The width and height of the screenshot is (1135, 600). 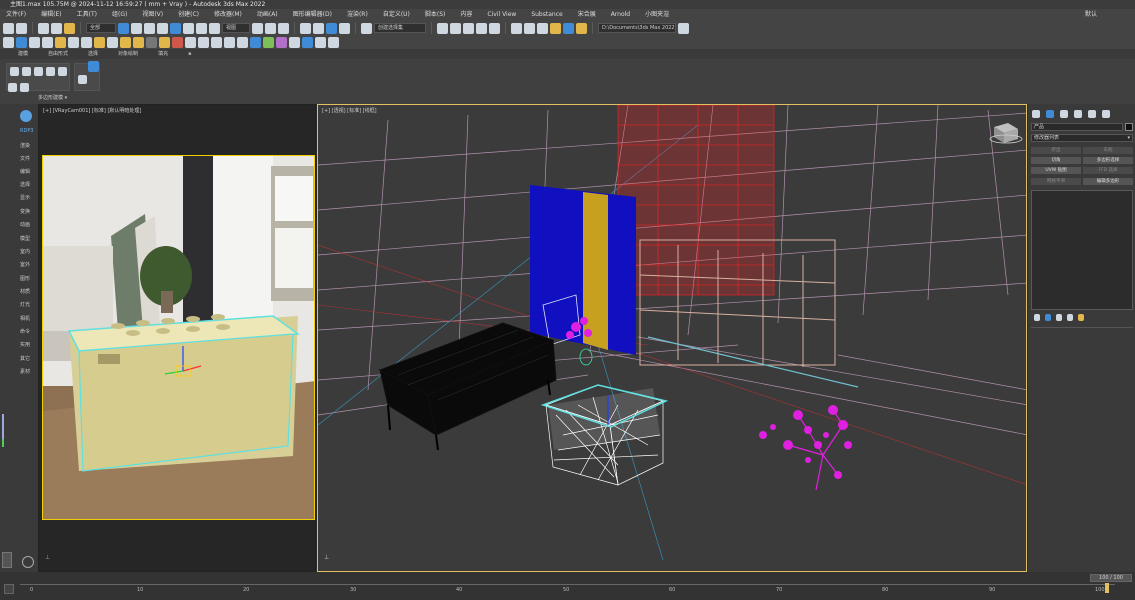 What do you see at coordinates (99, 42) in the screenshot?
I see `vray-ambient-icon` at bounding box center [99, 42].